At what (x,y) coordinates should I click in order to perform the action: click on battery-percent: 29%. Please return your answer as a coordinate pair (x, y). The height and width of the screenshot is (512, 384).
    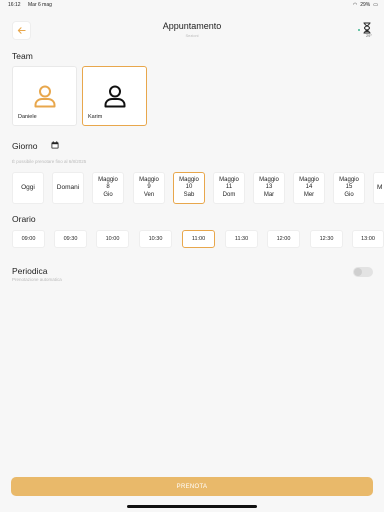
    Looking at the image, I should click on (365, 5).